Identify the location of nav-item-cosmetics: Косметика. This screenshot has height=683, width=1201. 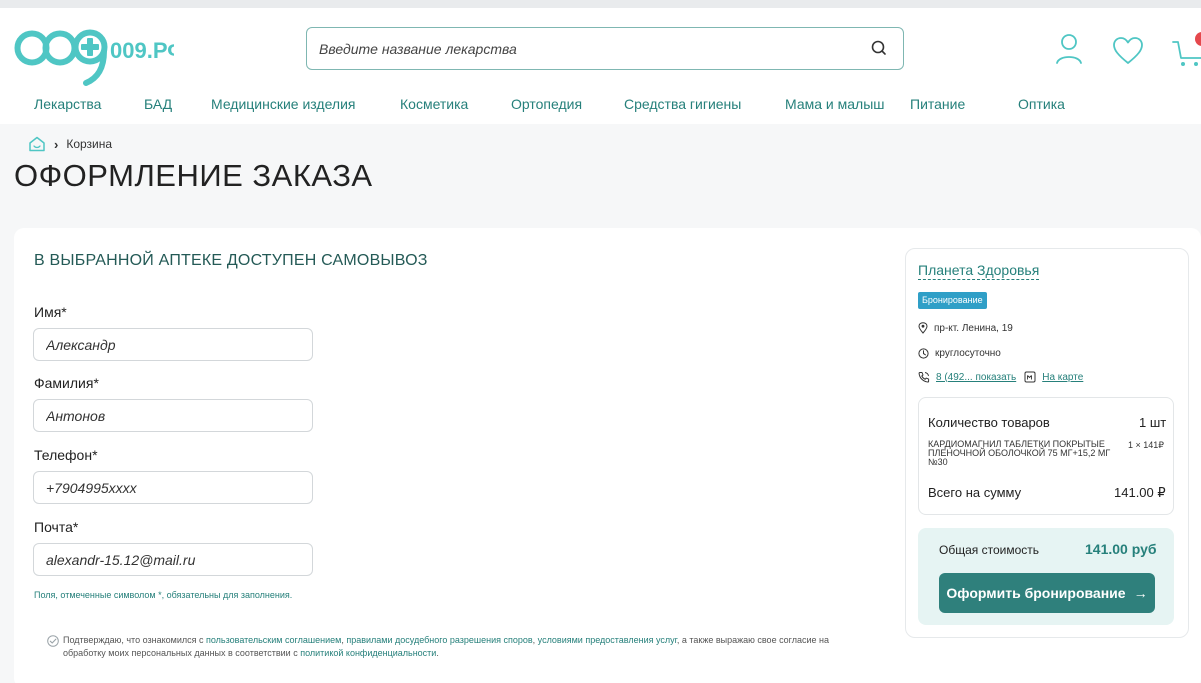
(434, 104).